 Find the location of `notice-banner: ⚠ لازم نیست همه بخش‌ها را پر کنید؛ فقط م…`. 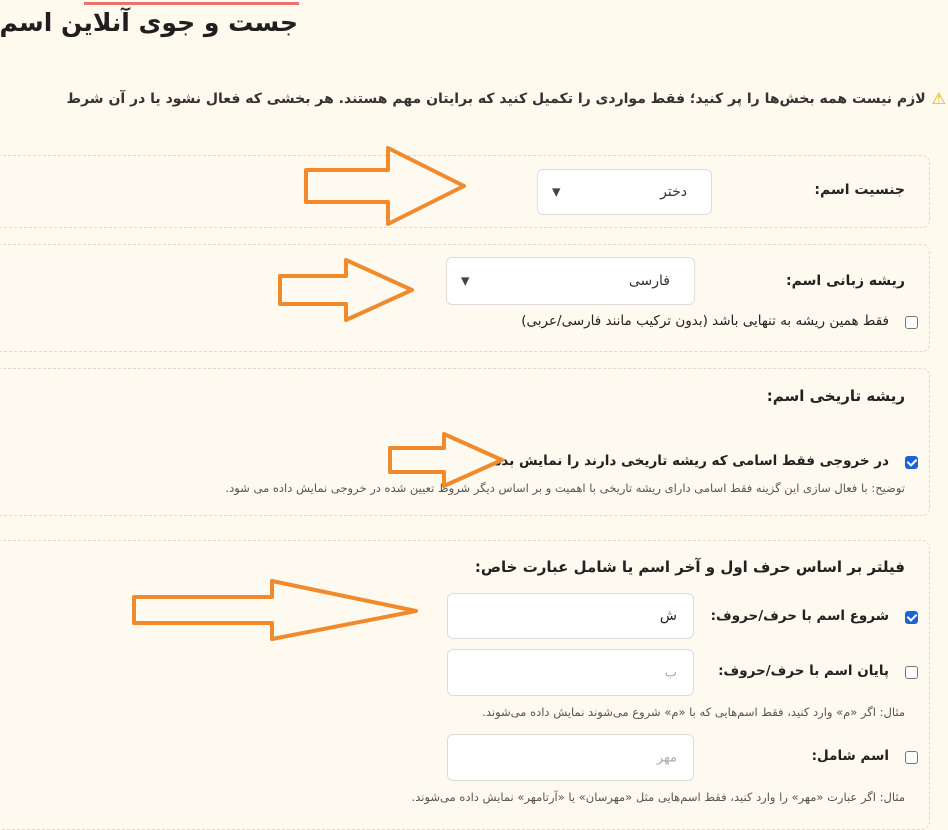

notice-banner: ⚠ لازم نیست همه بخش‌ها را پر کنید؛ فقط م… is located at coordinates (506, 98).